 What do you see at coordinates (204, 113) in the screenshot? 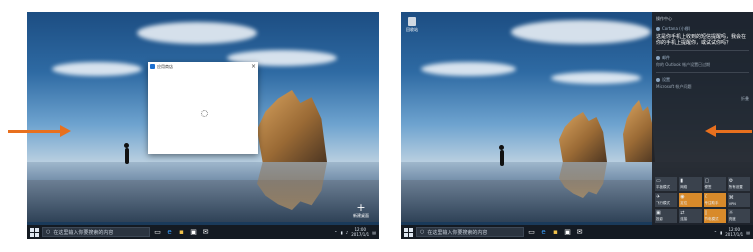
I see `loading-spinner-icon` at bounding box center [204, 113].